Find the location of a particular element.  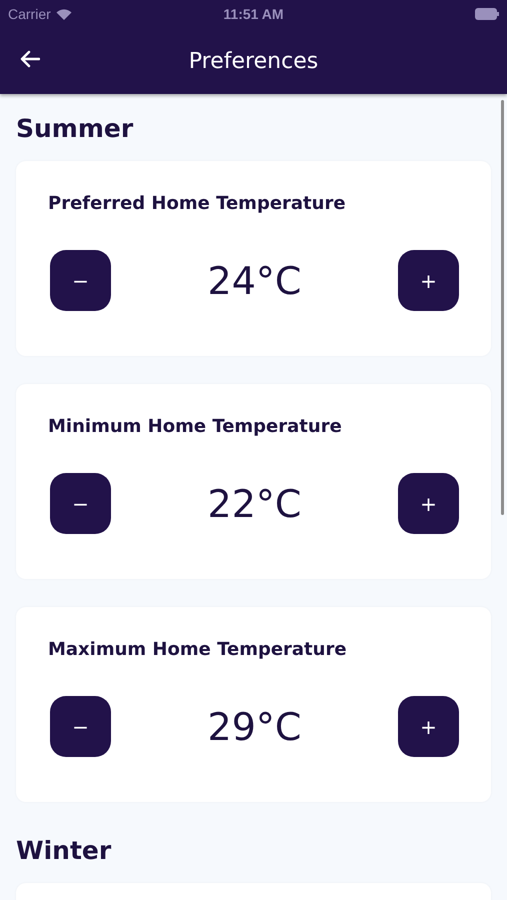

temperature-value: 22°C is located at coordinates (255, 504).